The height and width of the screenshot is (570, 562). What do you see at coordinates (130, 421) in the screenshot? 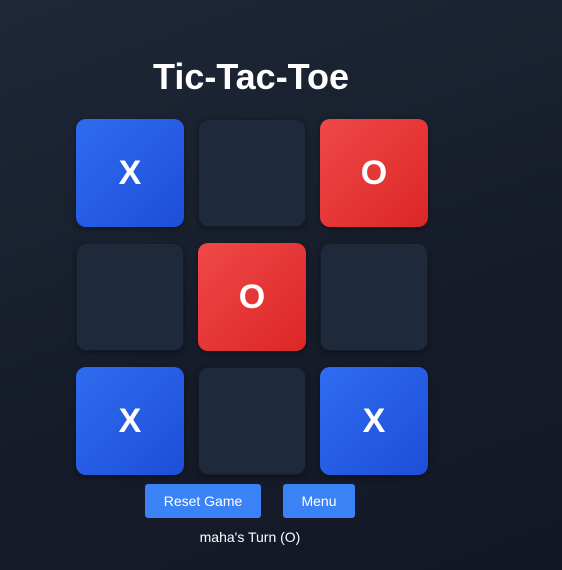
I see `board-cell-7: X` at bounding box center [130, 421].